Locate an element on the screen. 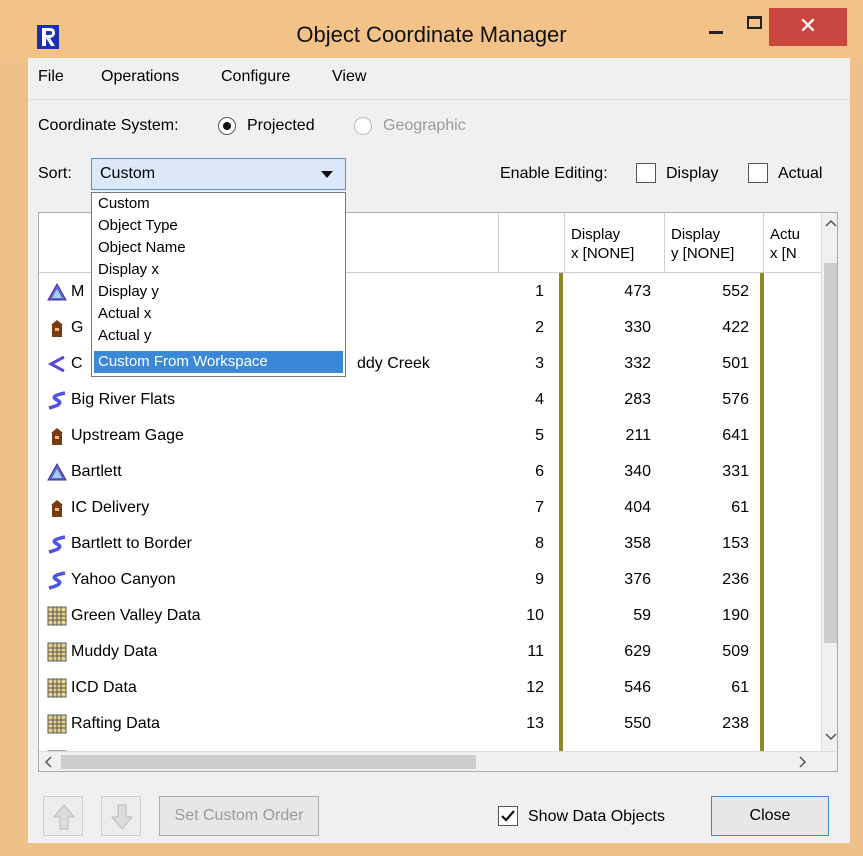  sort-option-highlighted: Custom From Workspace is located at coordinates (218, 362).